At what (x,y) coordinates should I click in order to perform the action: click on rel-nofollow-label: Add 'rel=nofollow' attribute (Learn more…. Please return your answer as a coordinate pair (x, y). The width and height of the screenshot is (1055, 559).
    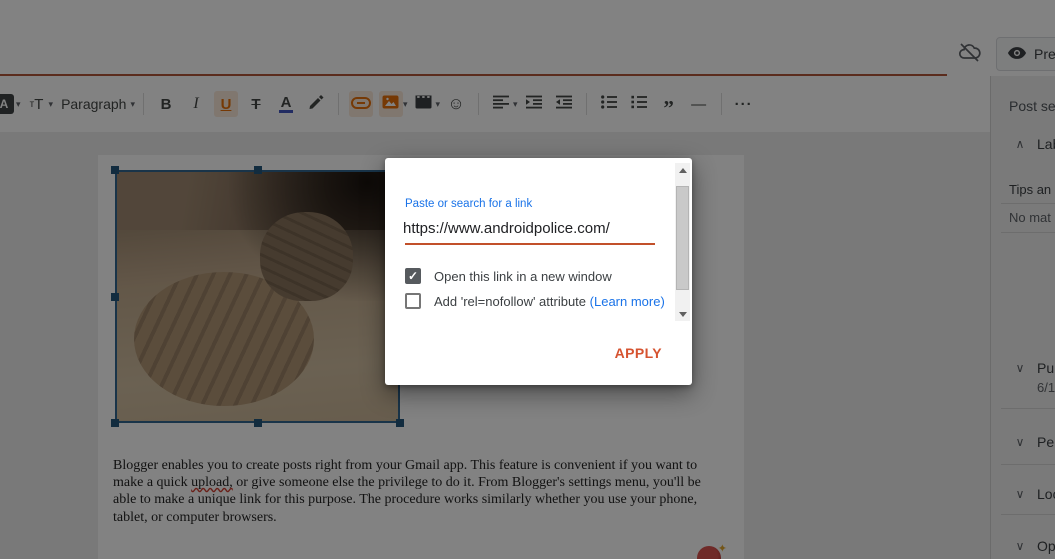
    Looking at the image, I should click on (549, 301).